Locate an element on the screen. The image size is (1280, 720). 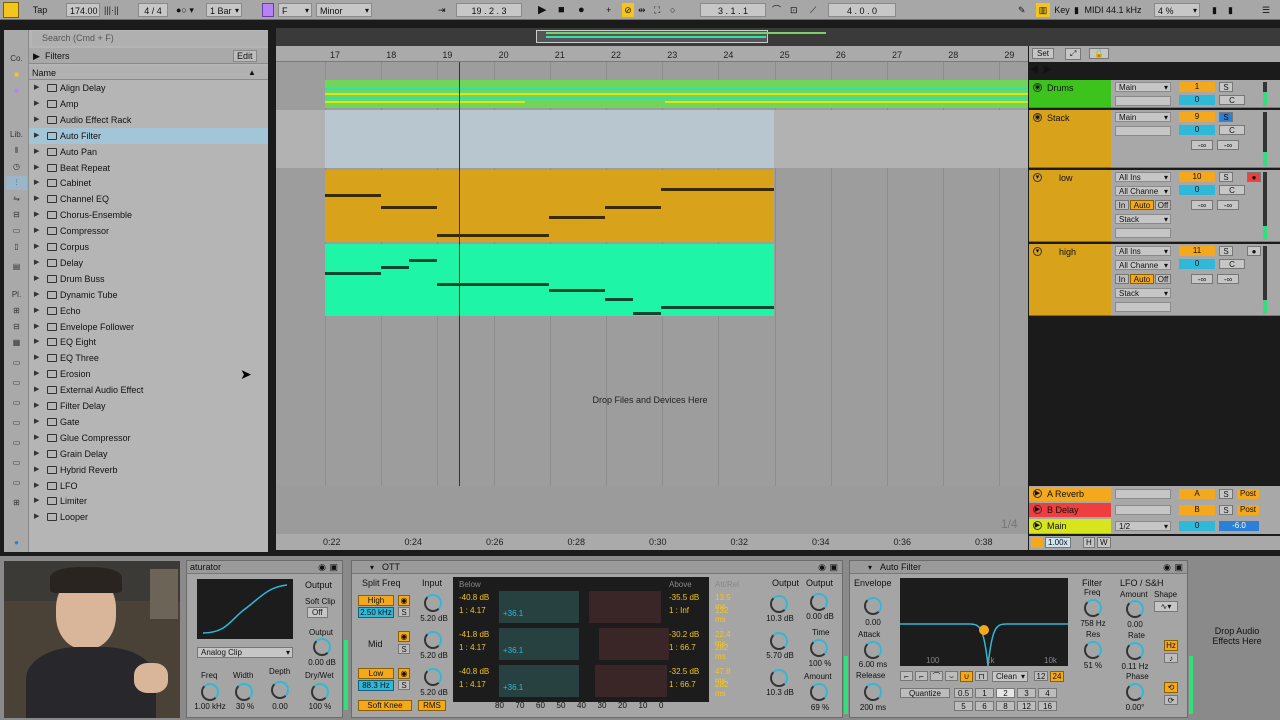
input-channel-select: All Channe is located at coordinates (1143, 191).